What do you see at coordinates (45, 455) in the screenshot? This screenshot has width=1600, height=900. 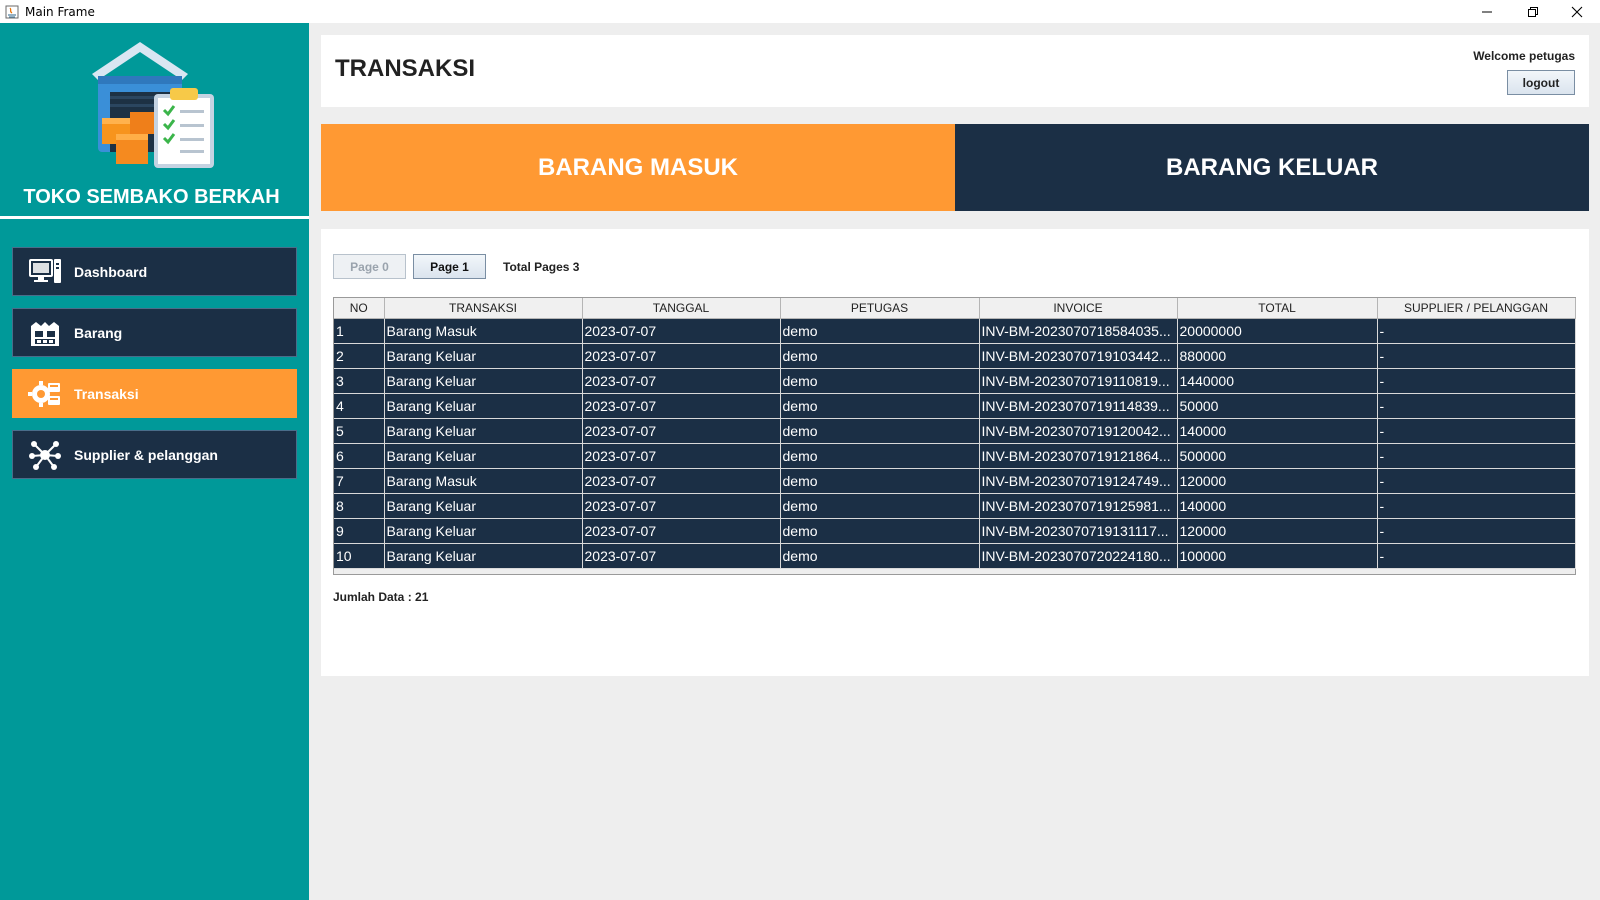 I see `network-icon` at bounding box center [45, 455].